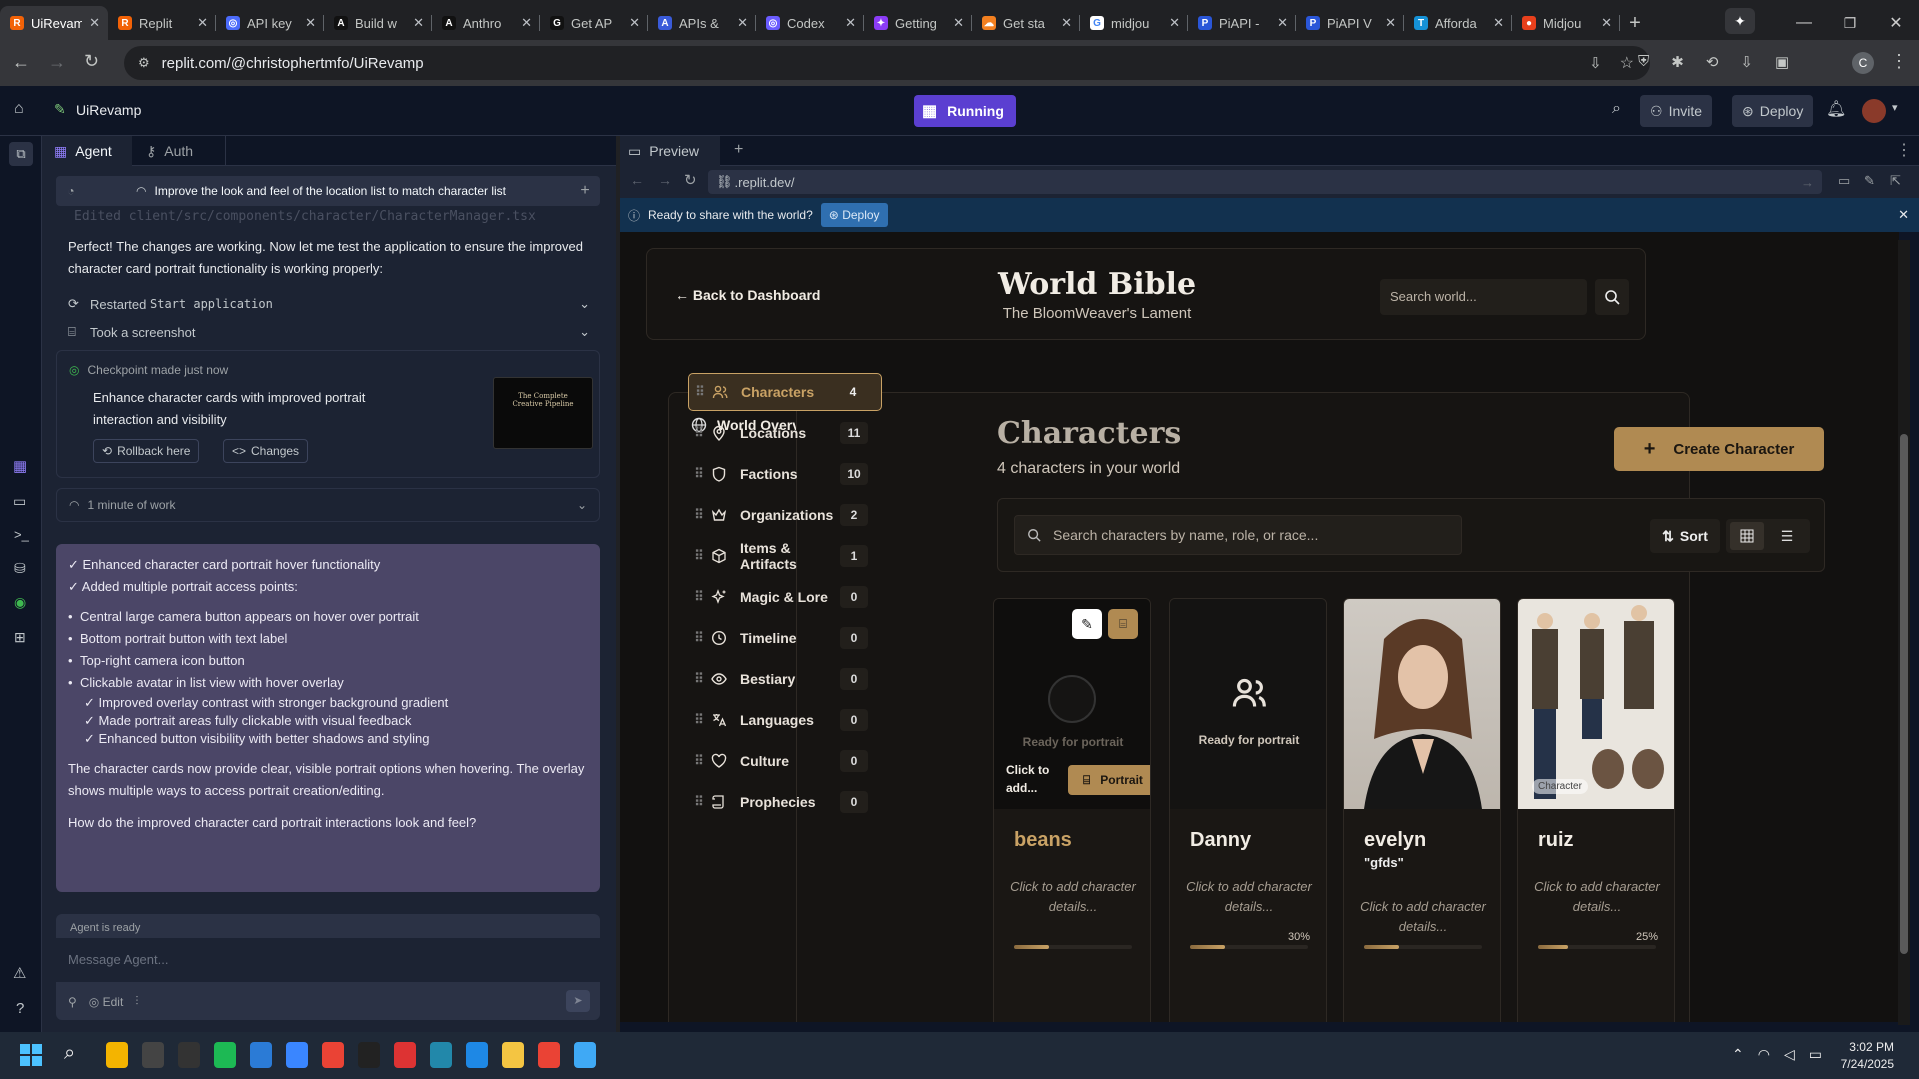 This screenshot has height=1079, width=1919. What do you see at coordinates (1643, 62) in the screenshot?
I see `shield-extension-icon: ⛨` at bounding box center [1643, 62].